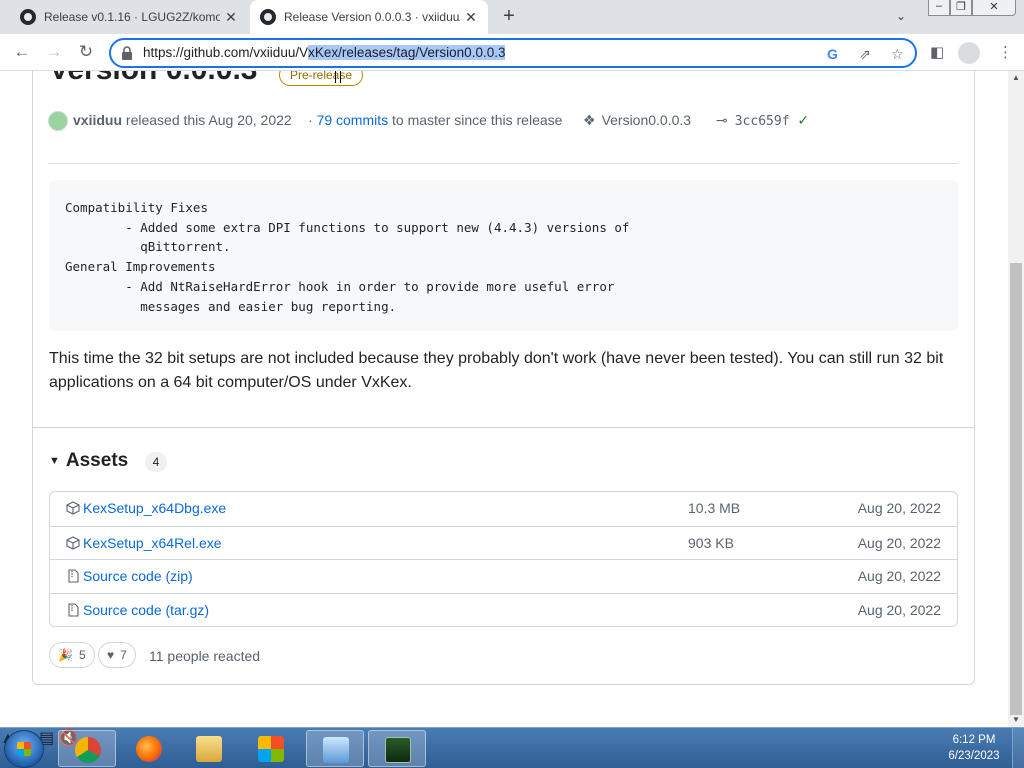 This screenshot has width=1024, height=768. I want to click on separator, so click(503, 163).